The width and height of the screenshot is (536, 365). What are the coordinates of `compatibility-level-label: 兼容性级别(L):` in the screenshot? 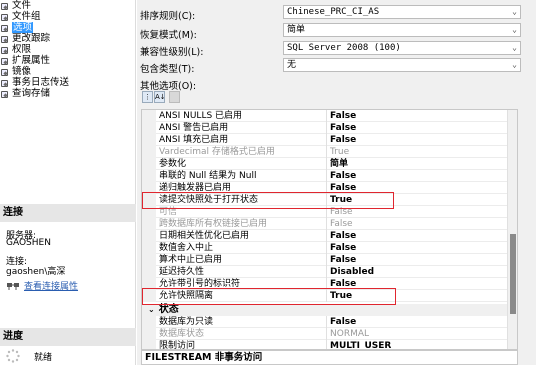 It's located at (172, 52).